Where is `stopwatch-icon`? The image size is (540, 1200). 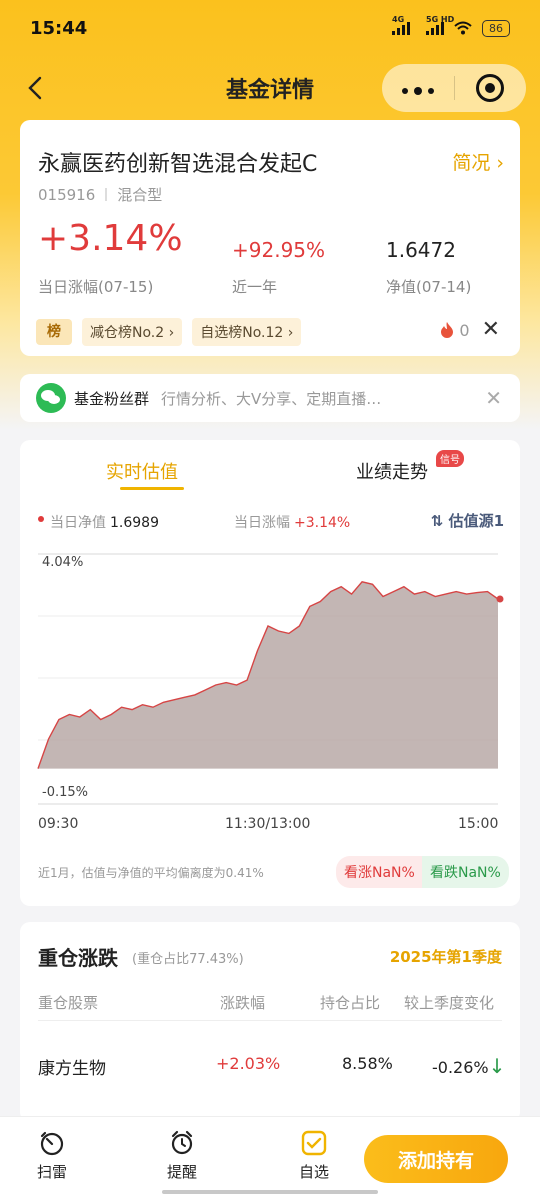
stopwatch-icon is located at coordinates (52, 1143).